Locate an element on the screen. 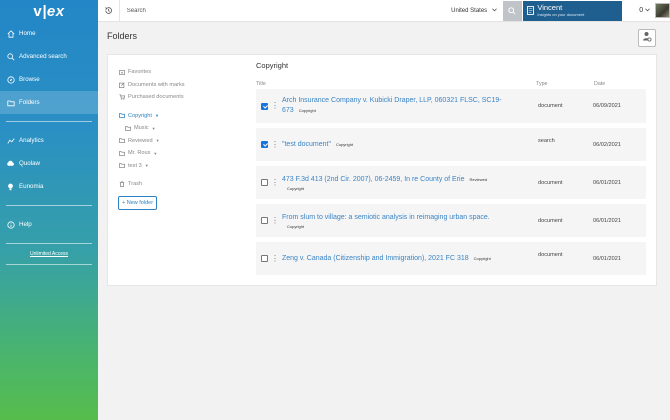  trash-icon is located at coordinates (121, 184).